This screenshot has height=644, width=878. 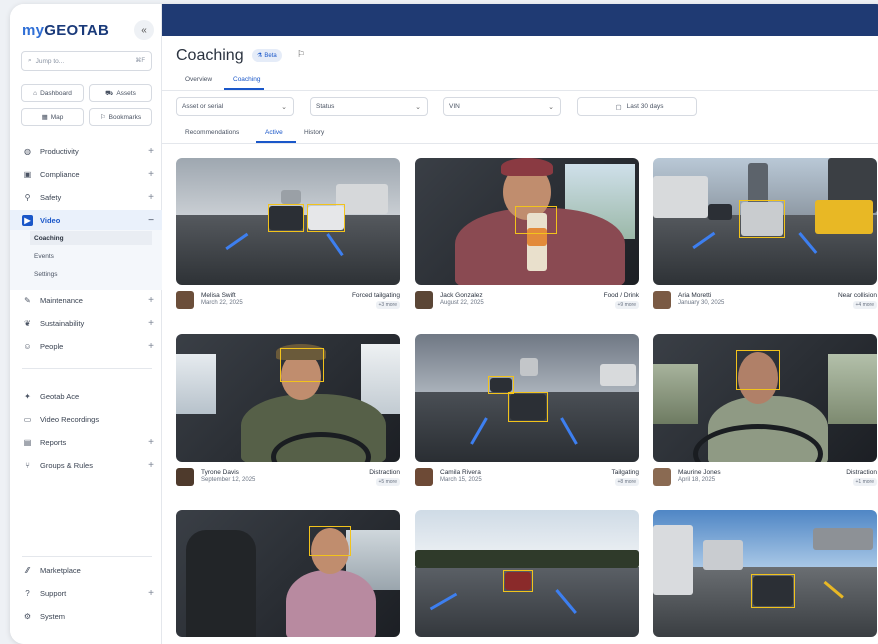 What do you see at coordinates (27, 220) in the screenshot?
I see `video-icon: ▶` at bounding box center [27, 220].